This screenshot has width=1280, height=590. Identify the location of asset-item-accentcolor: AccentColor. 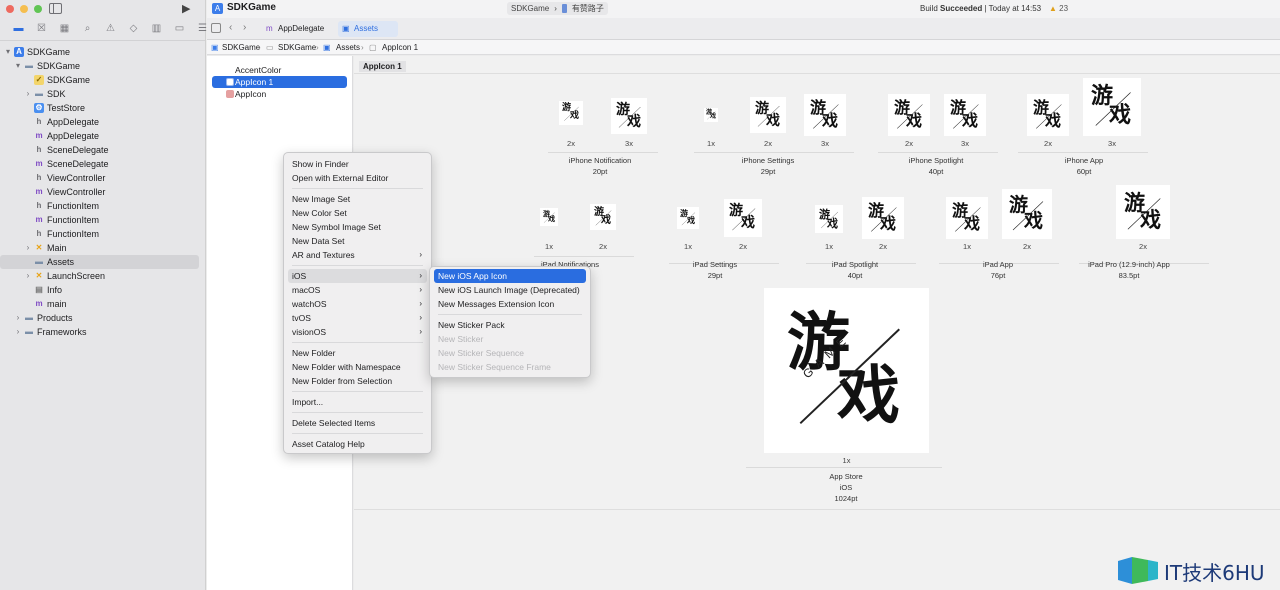
(279, 70).